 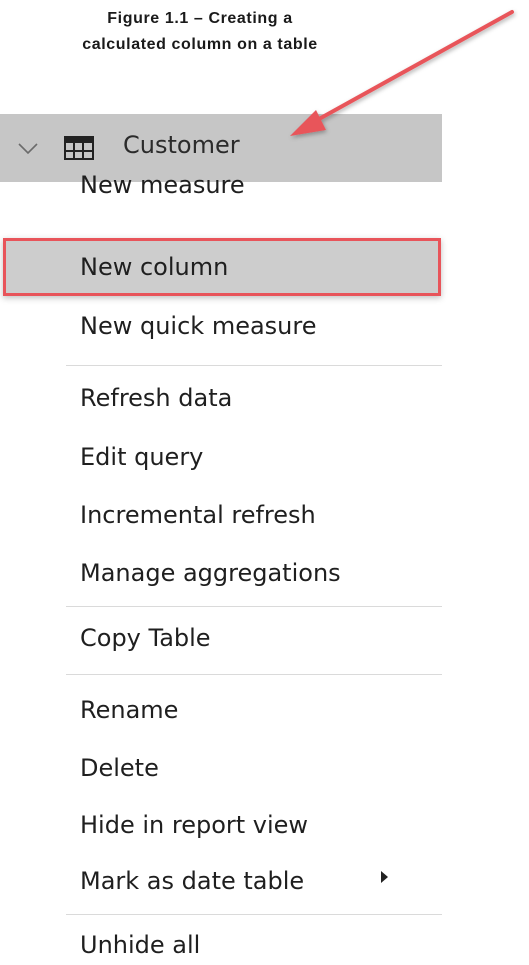 What do you see at coordinates (210, 573) in the screenshot?
I see `menu-item-manage-aggregations: Manage aggregations` at bounding box center [210, 573].